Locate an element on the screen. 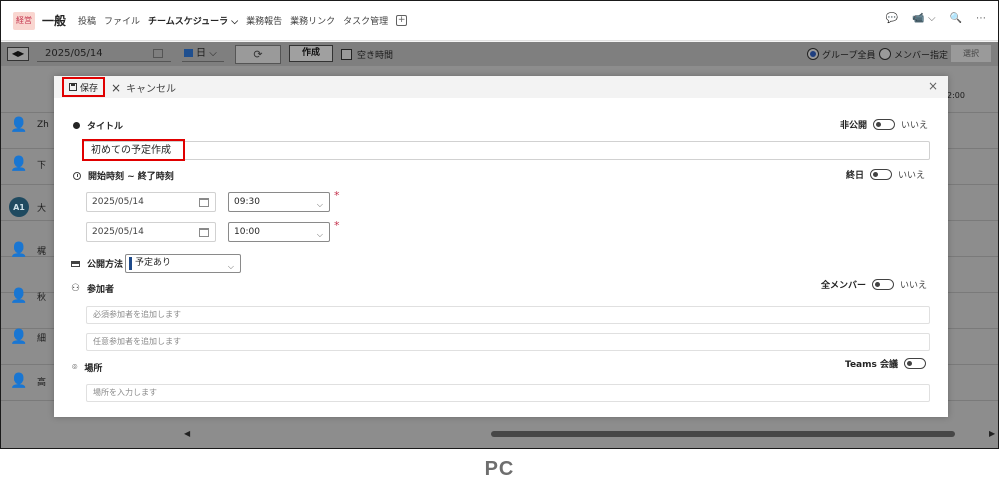 The width and height of the screenshot is (999, 502). bullet-icon is located at coordinates (76, 125).